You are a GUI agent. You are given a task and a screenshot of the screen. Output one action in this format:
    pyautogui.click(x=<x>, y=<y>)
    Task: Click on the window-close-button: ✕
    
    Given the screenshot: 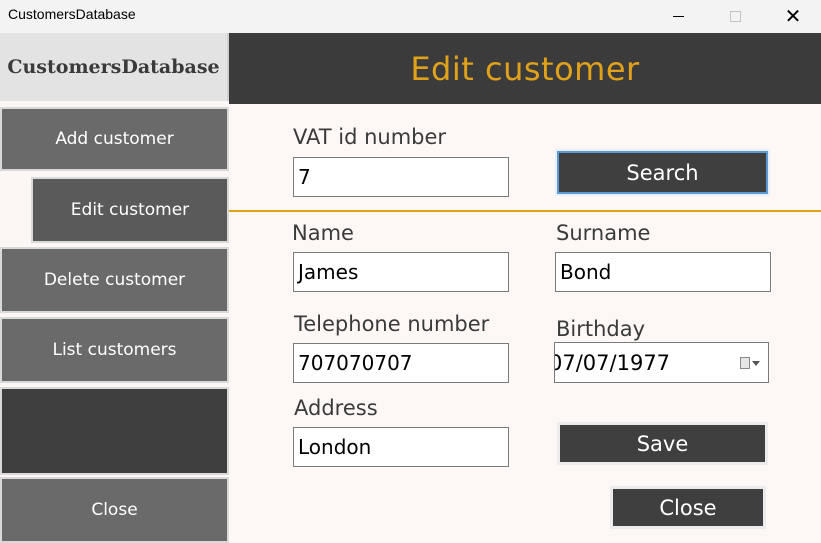 What is the action you would take?
    pyautogui.click(x=793, y=16)
    